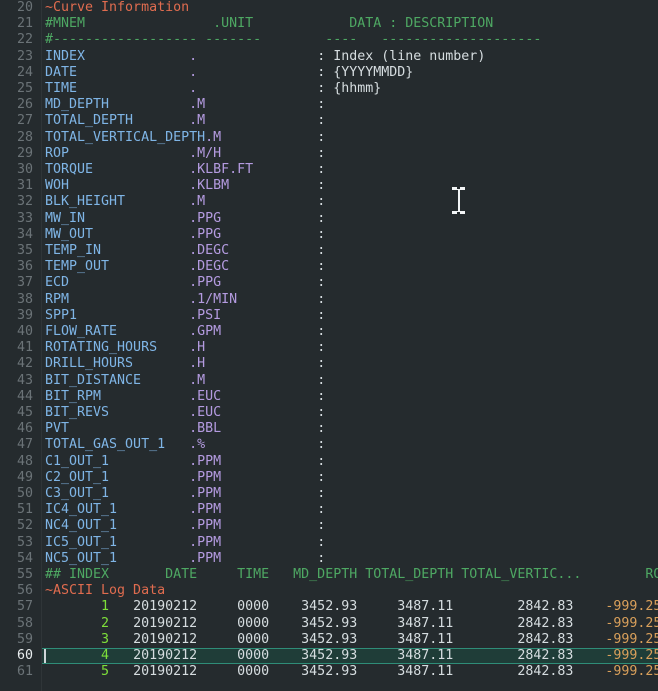 The width and height of the screenshot is (658, 691). What do you see at coordinates (16, 624) in the screenshot?
I see `line-number: 58` at bounding box center [16, 624].